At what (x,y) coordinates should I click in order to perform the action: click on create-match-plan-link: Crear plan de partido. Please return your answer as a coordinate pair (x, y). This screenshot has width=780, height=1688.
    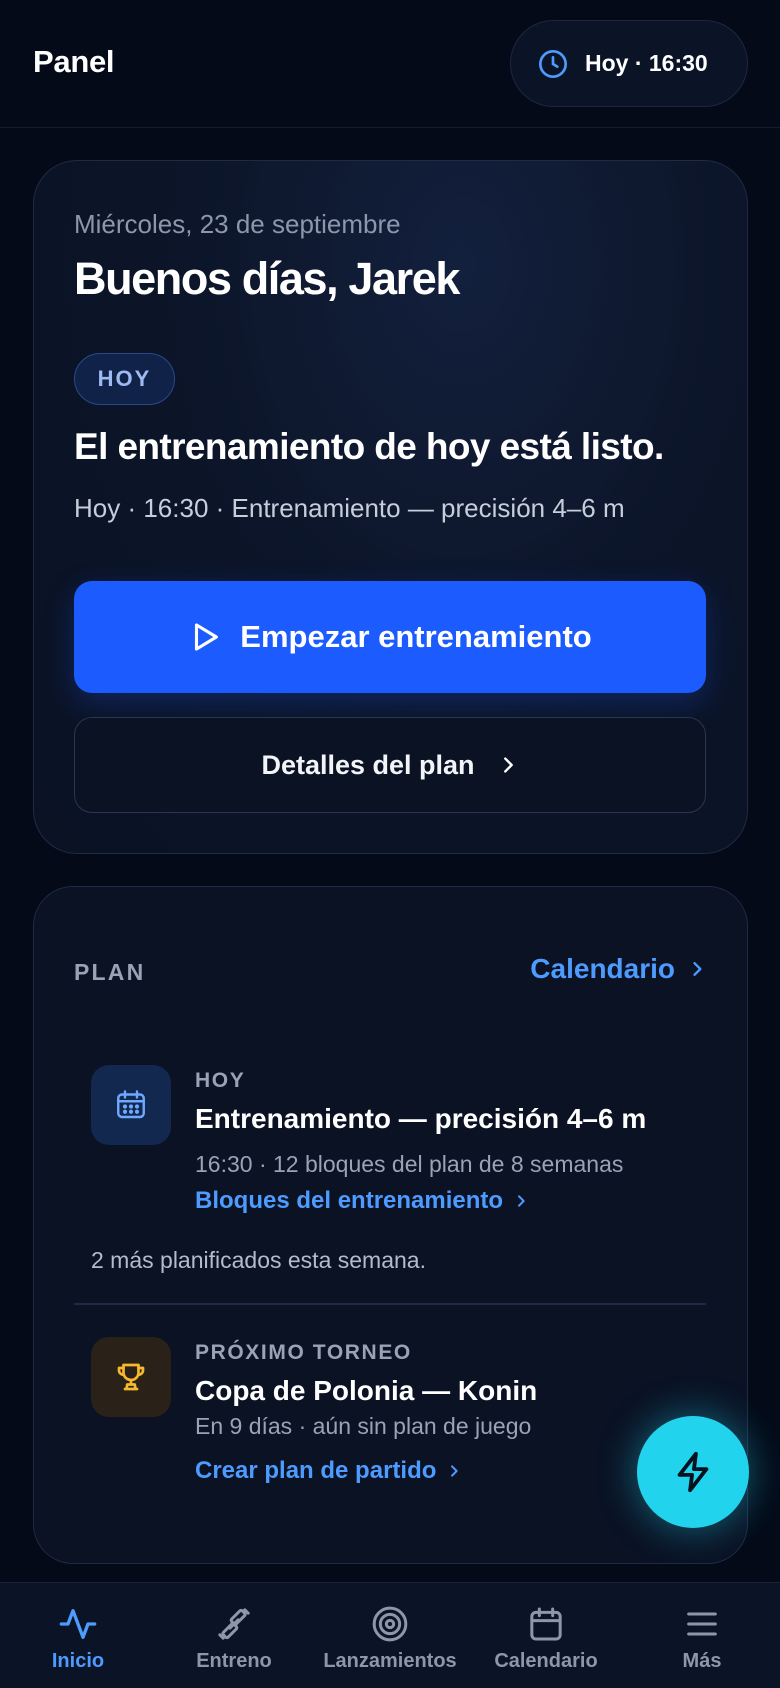
    Looking at the image, I should click on (328, 1471).